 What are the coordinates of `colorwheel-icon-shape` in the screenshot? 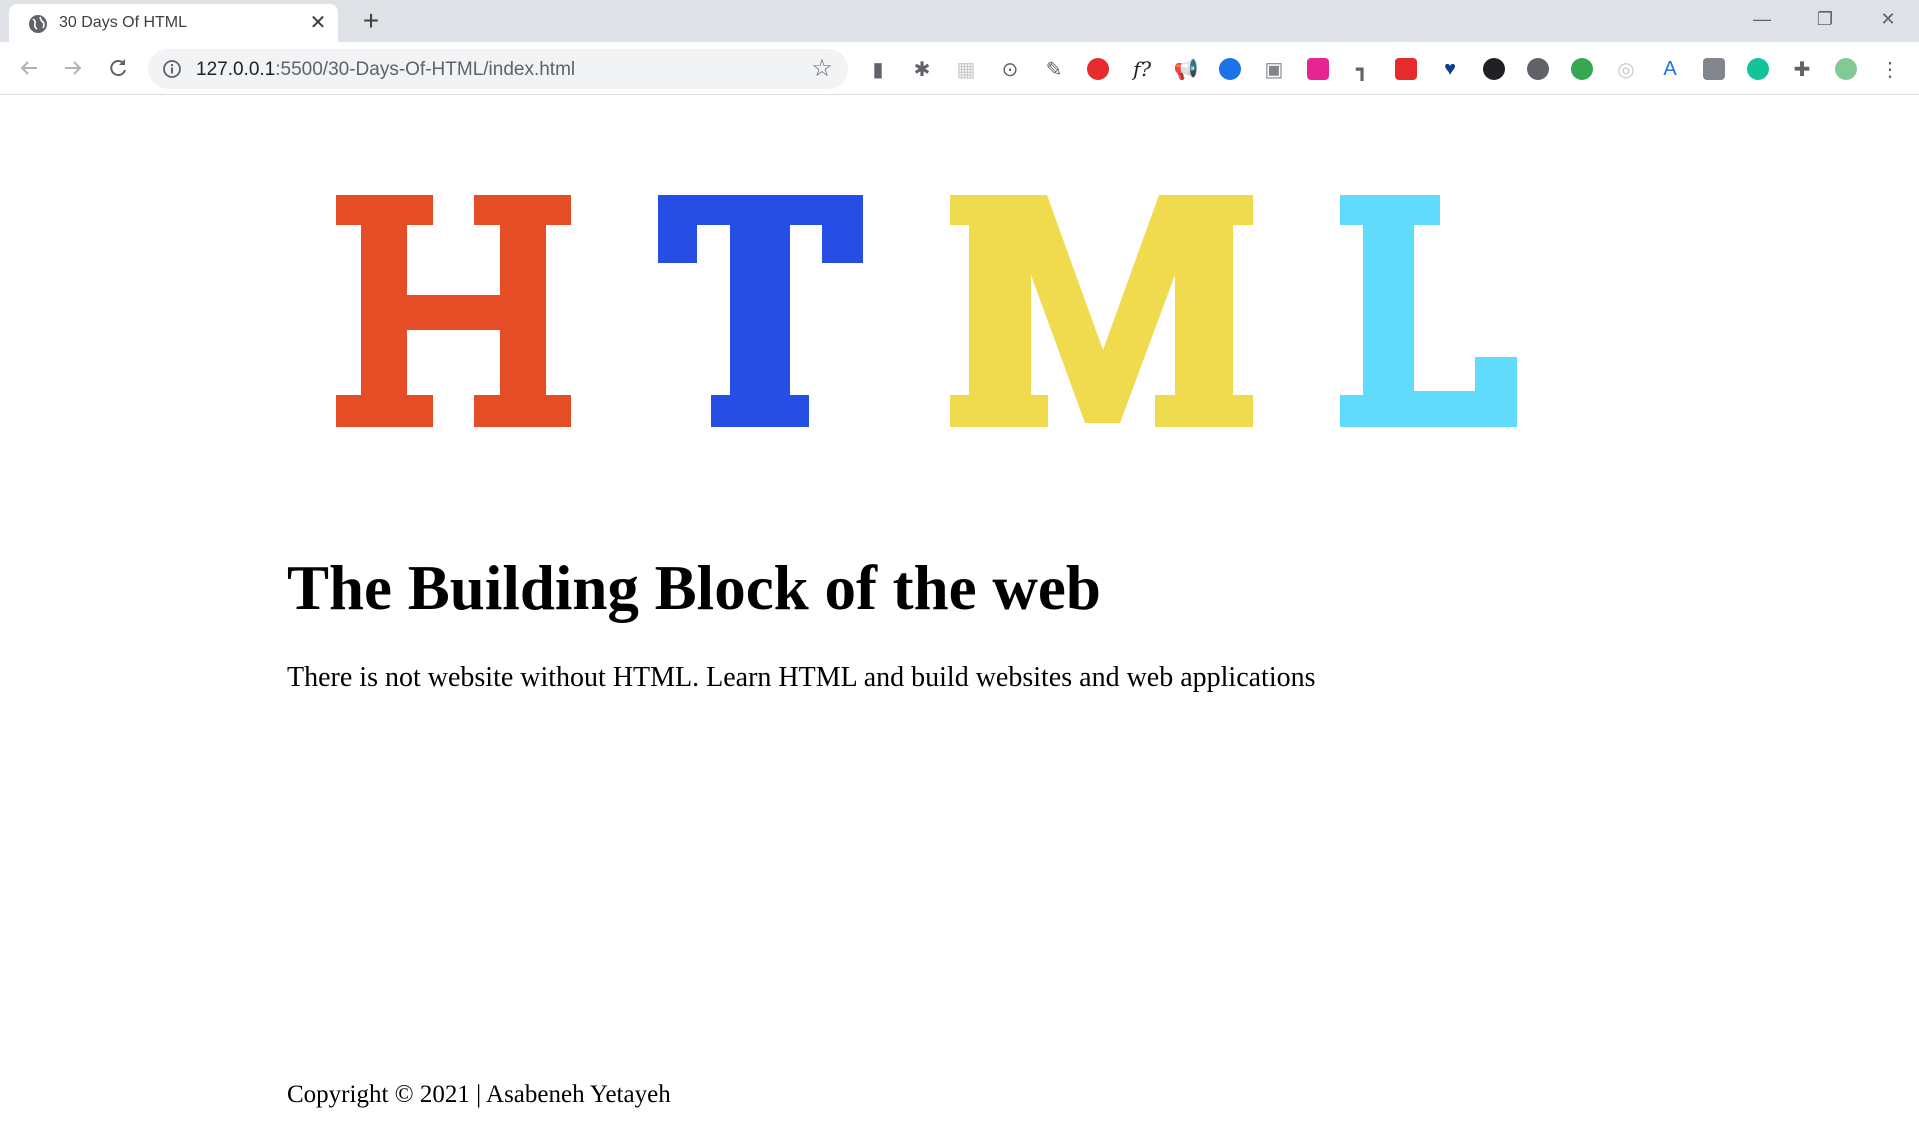 It's located at (1582, 69).